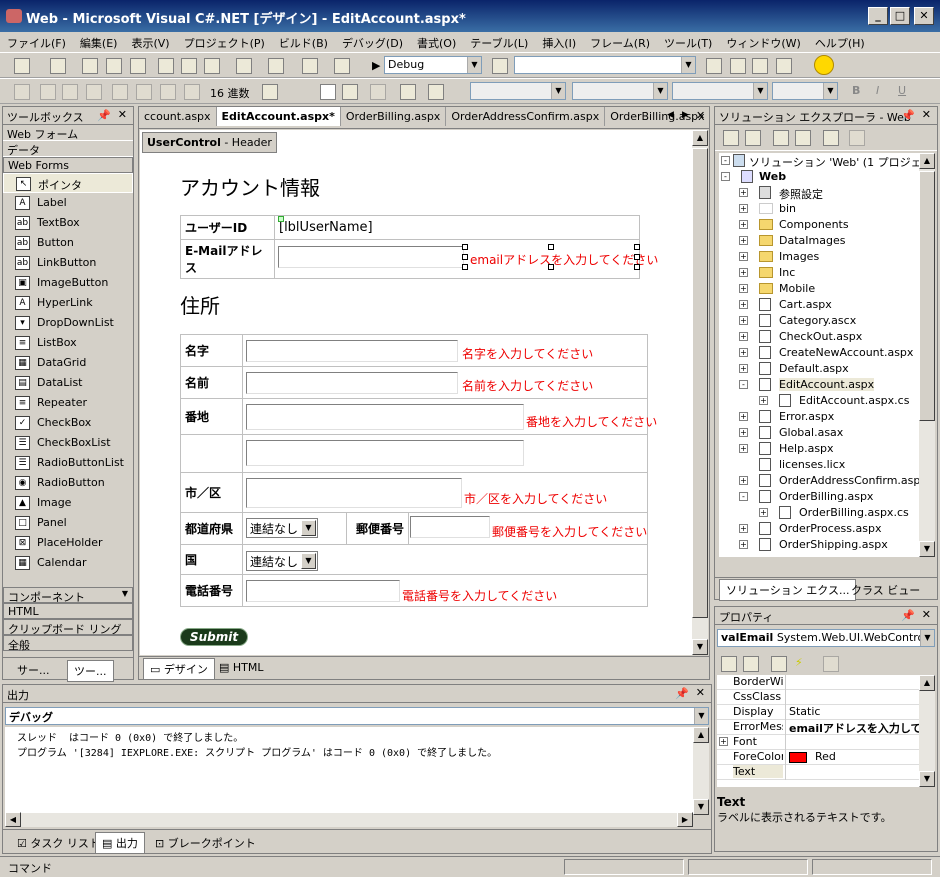 This screenshot has width=940, height=877. What do you see at coordinates (878, 16) in the screenshot?
I see `minimize-button: _` at bounding box center [878, 16].